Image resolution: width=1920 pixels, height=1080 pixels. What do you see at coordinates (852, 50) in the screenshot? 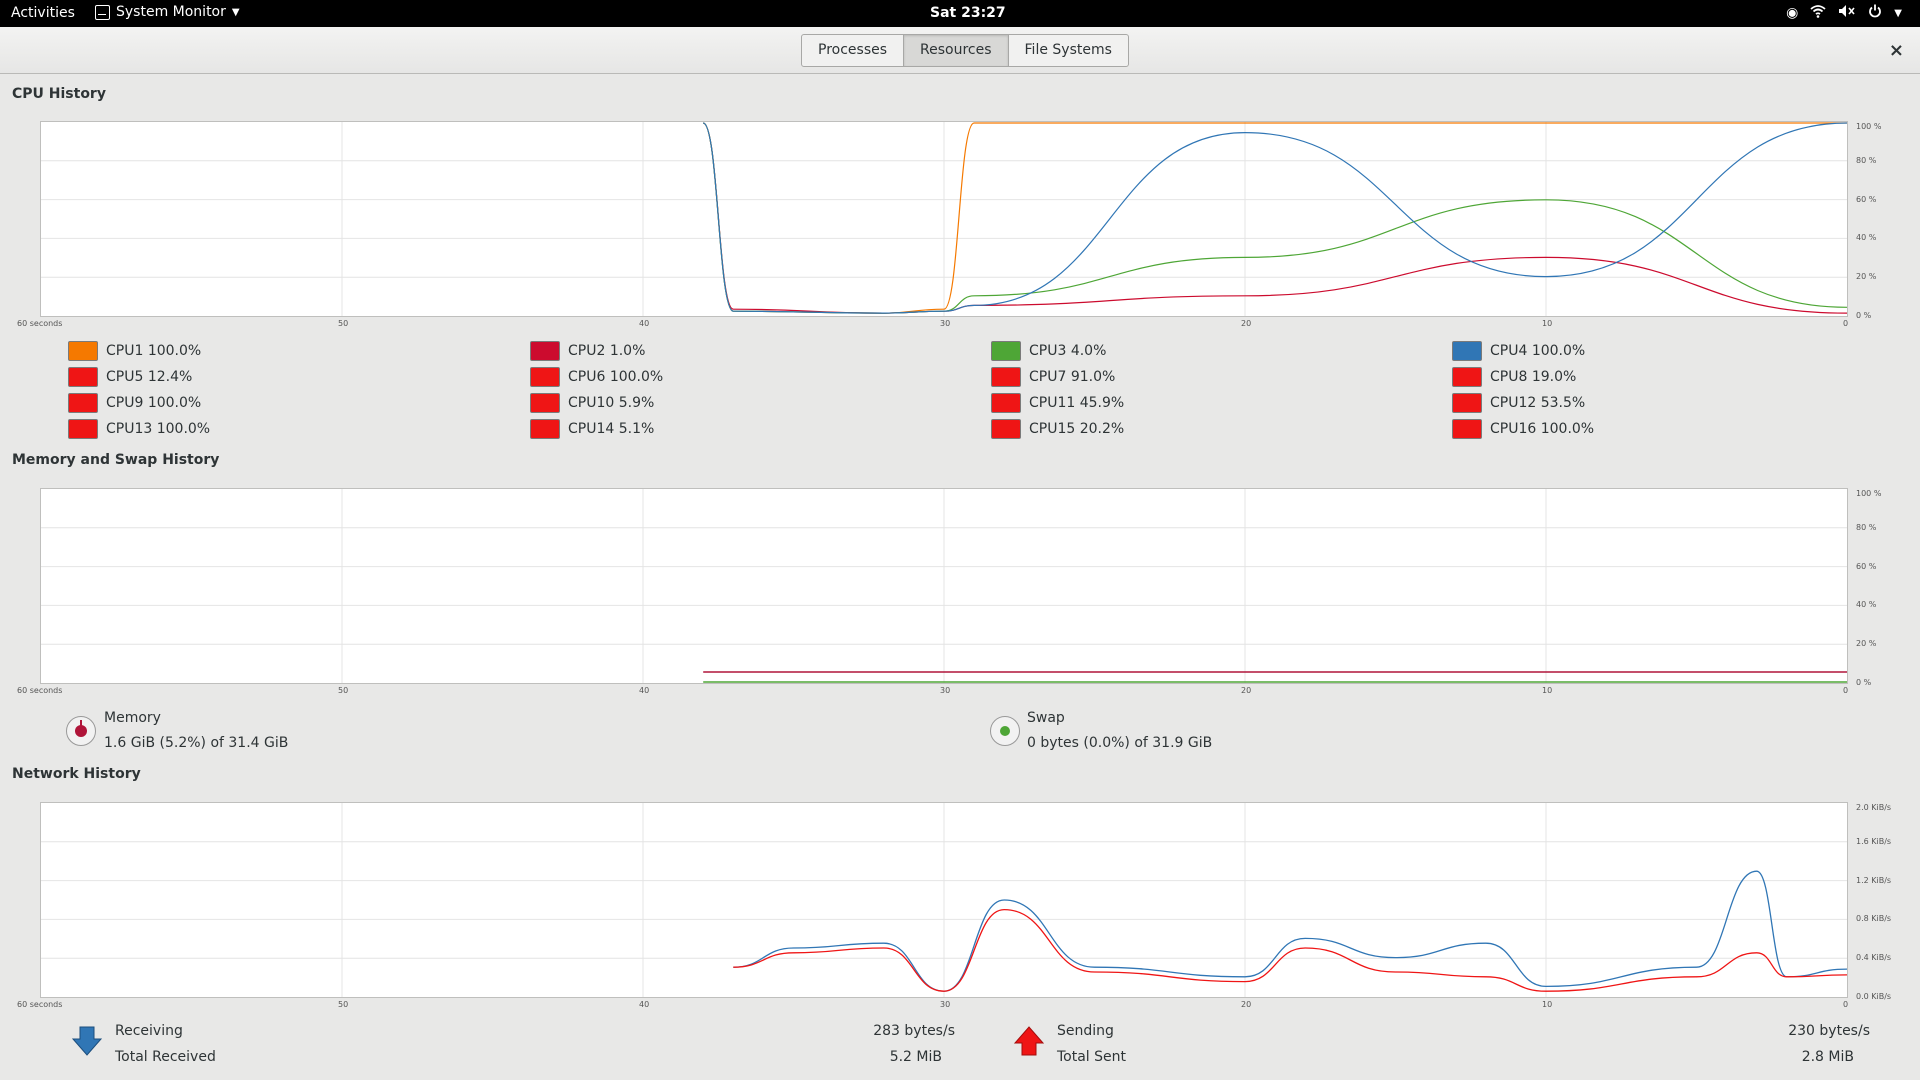
I see `tab-processes: Processes` at bounding box center [852, 50].